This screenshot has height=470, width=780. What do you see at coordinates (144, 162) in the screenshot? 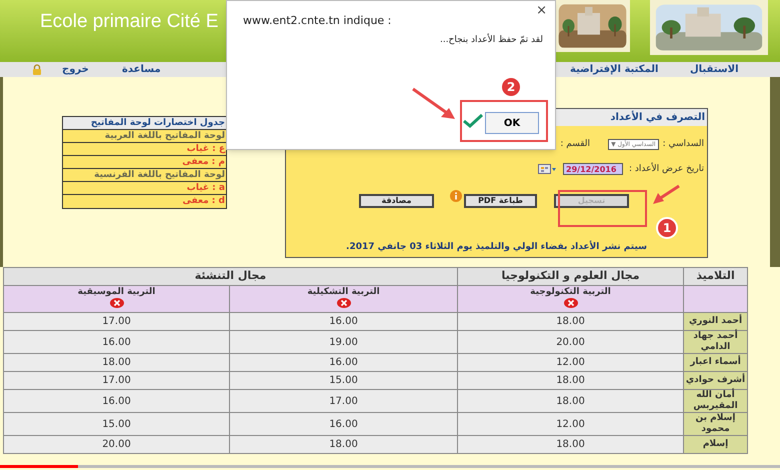
I see `shortcut-row: م : معفى` at bounding box center [144, 162].